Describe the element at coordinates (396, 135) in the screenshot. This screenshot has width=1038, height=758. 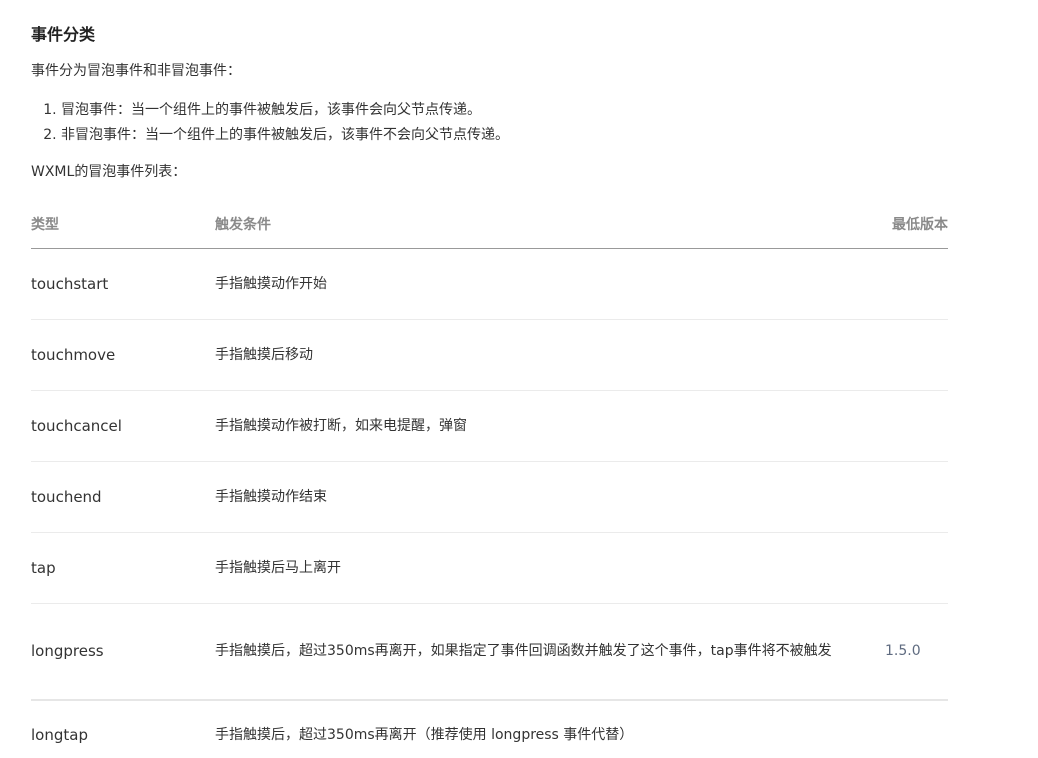
I see `list-item: 非冒泡事件：当一个组件上的事件被触发后，该事件不会向父节点传递。` at that location.